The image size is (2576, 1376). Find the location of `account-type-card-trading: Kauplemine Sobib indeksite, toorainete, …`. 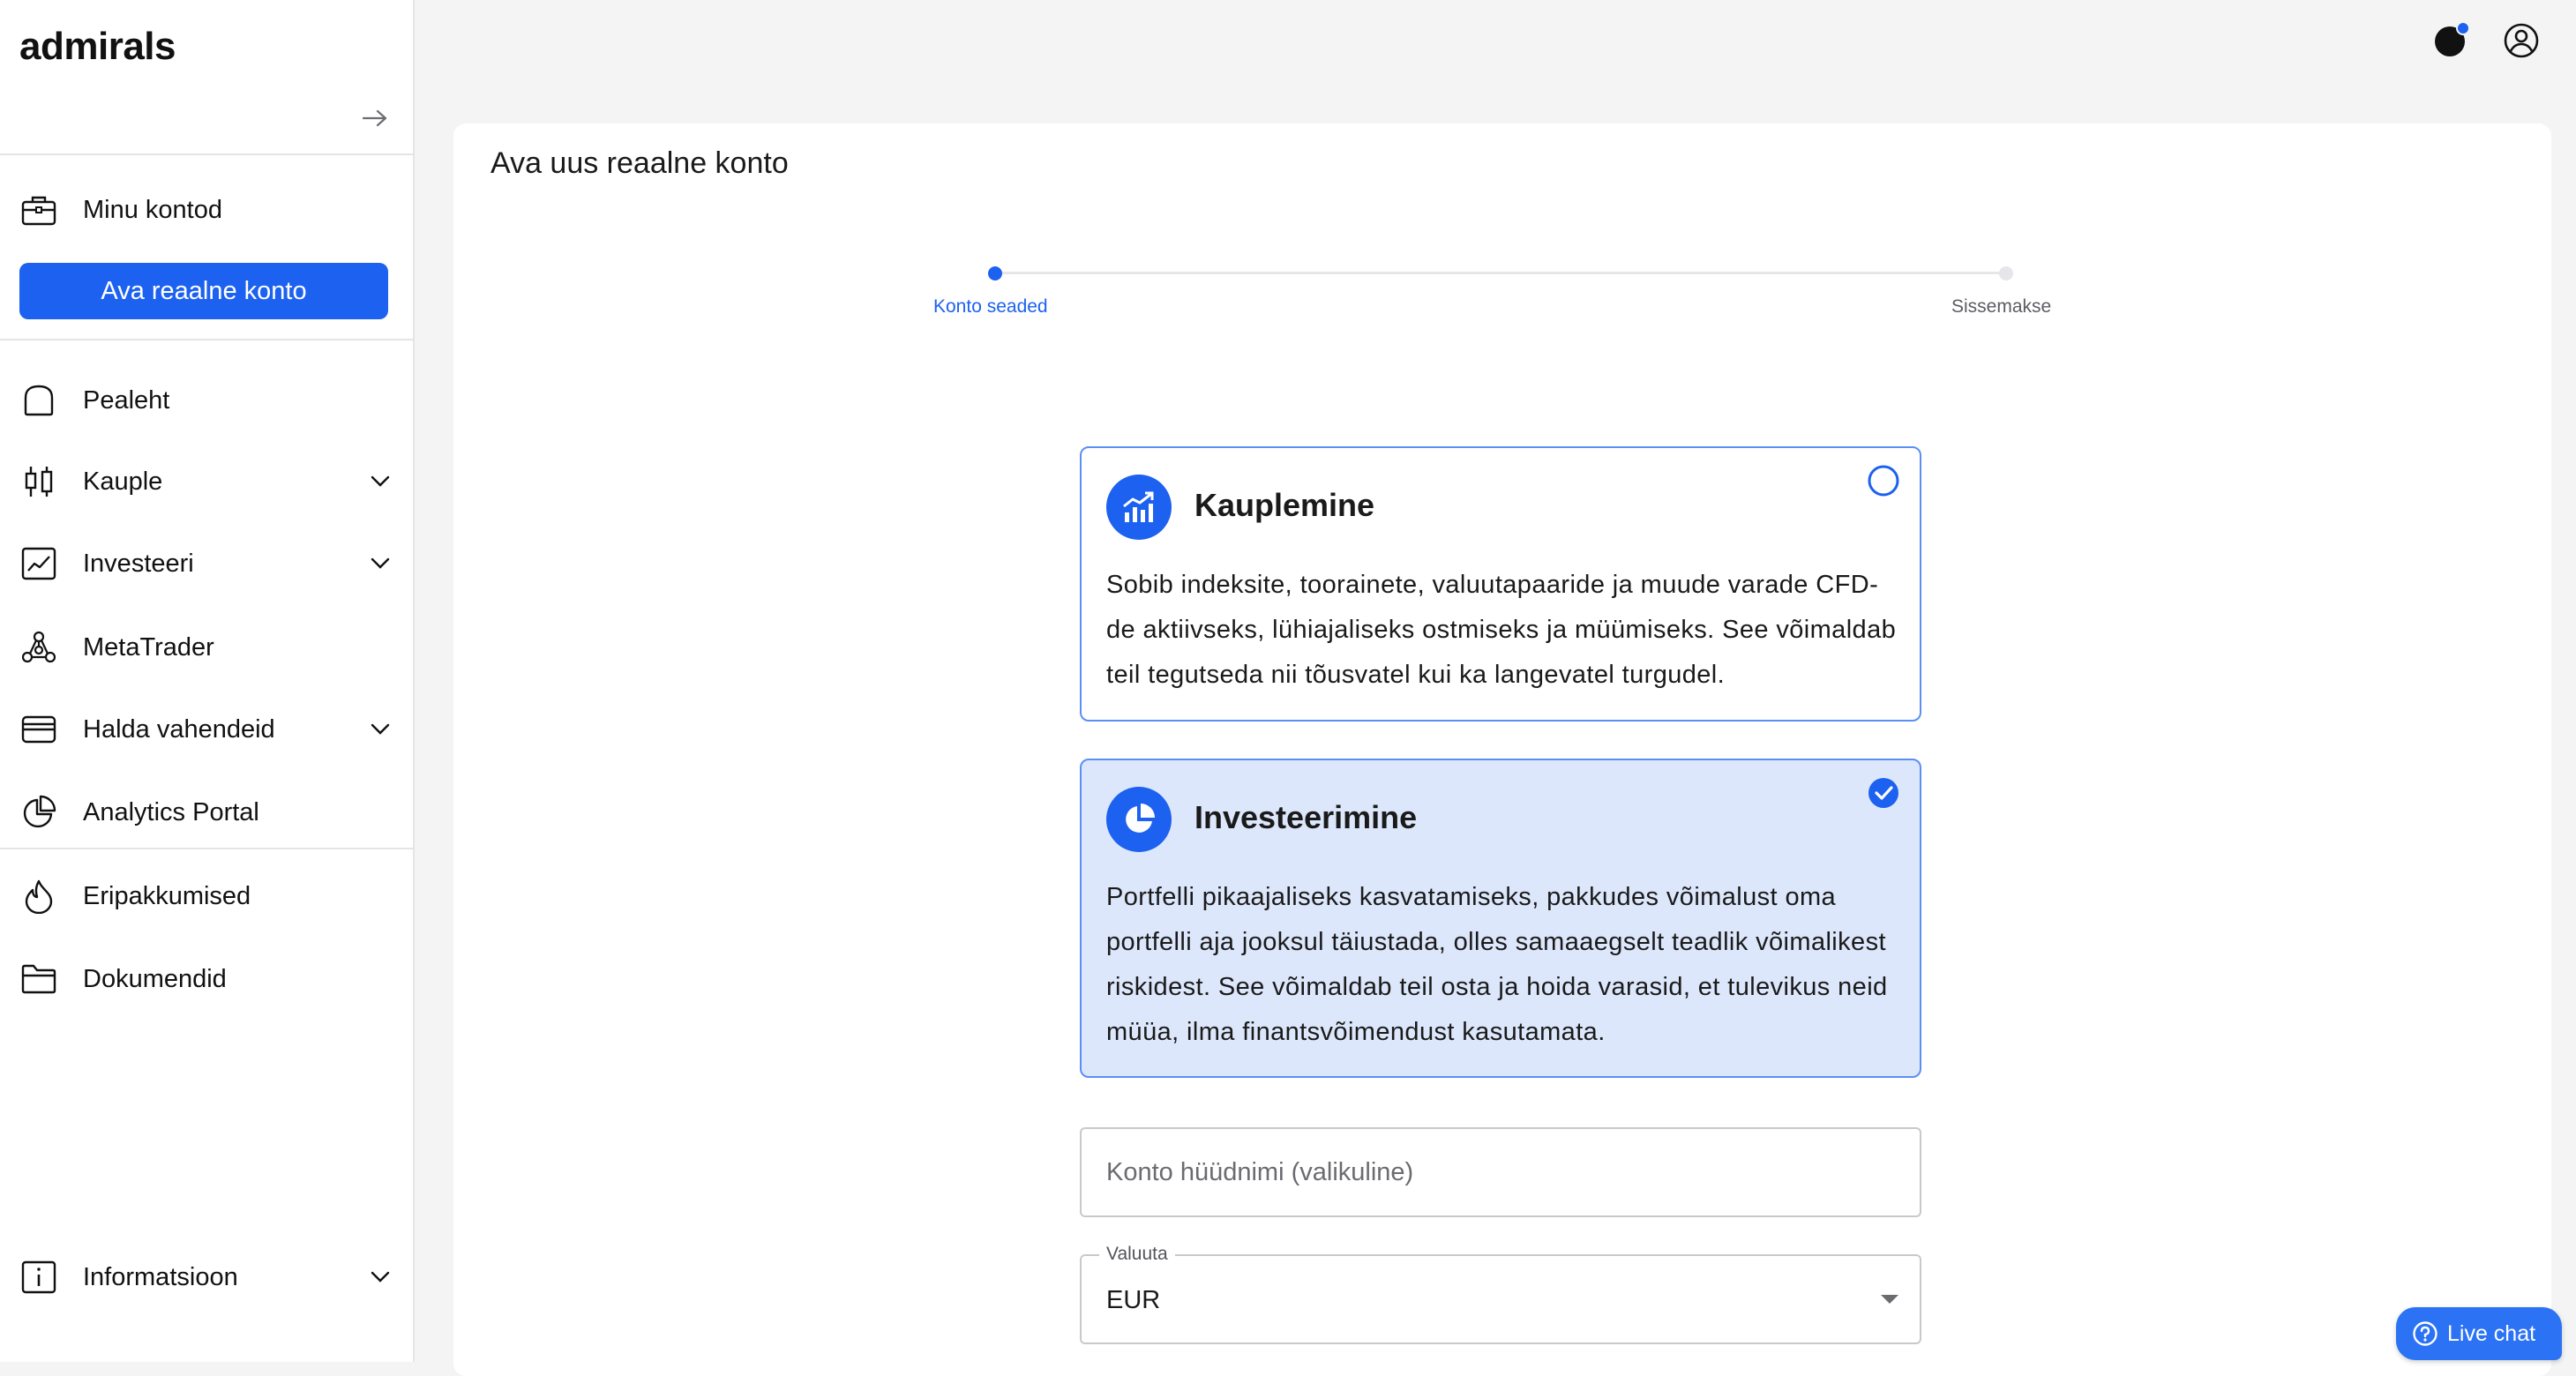

account-type-card-trading: Kauplemine Sobib indeksite, toorainete, … is located at coordinates (1501, 584).